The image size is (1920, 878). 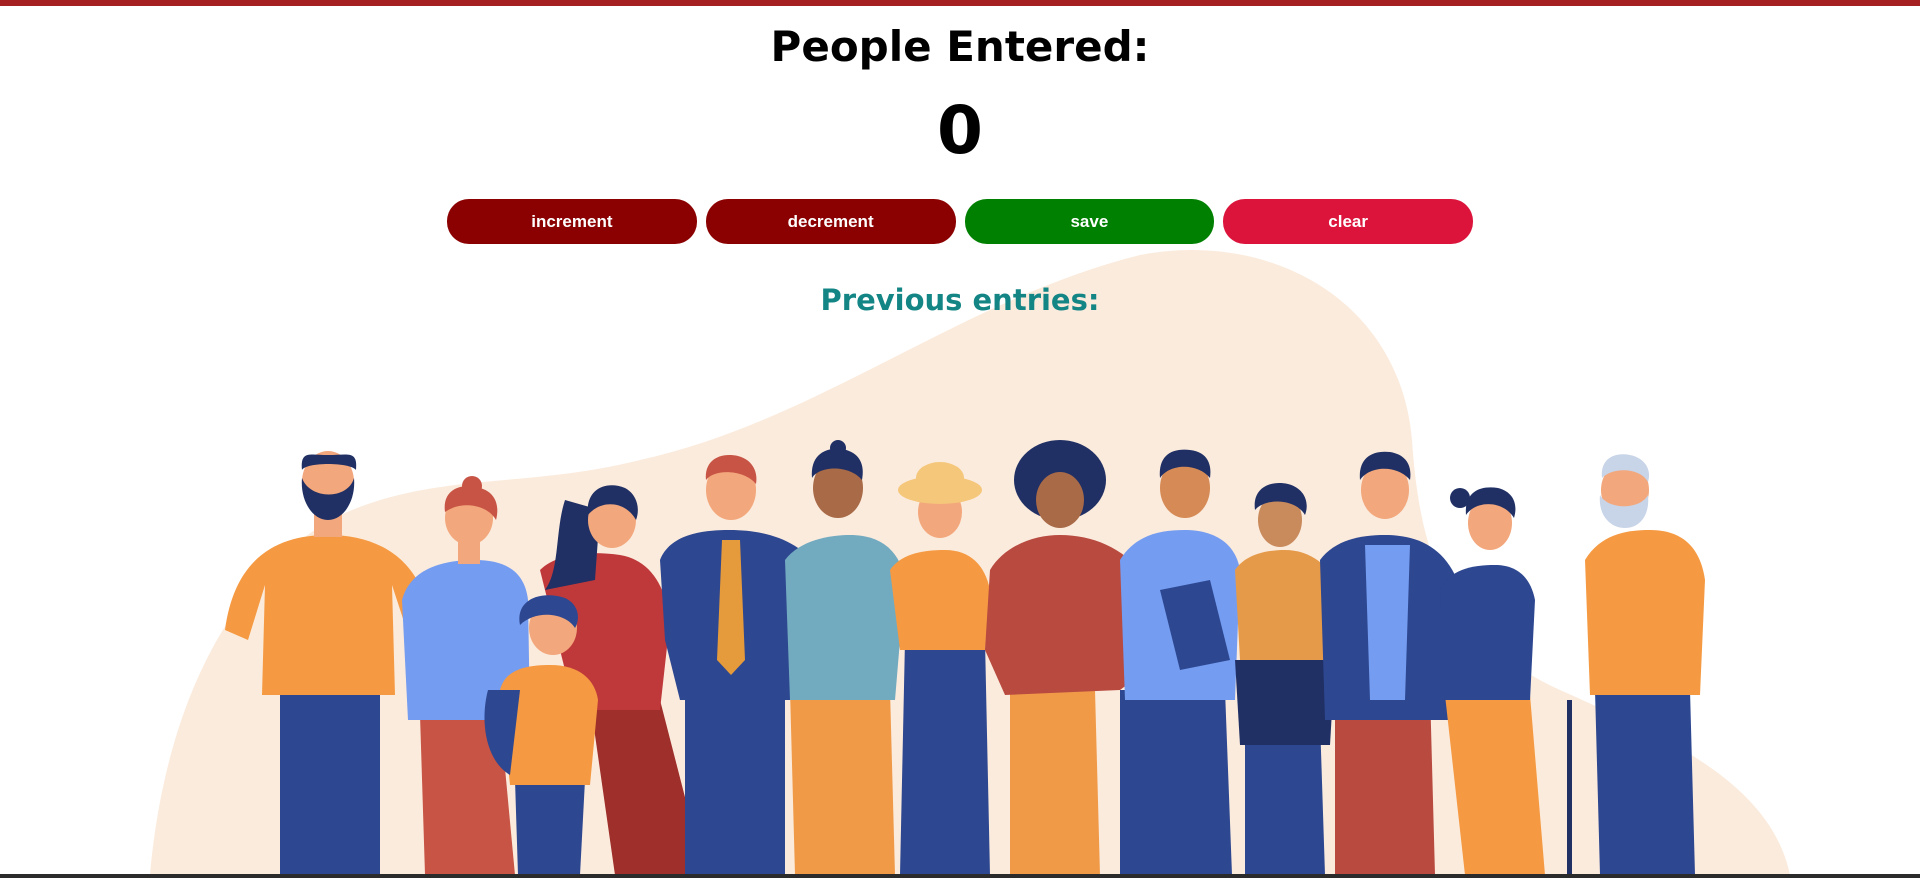 What do you see at coordinates (960, 46) in the screenshot?
I see `page-title: People Entered:` at bounding box center [960, 46].